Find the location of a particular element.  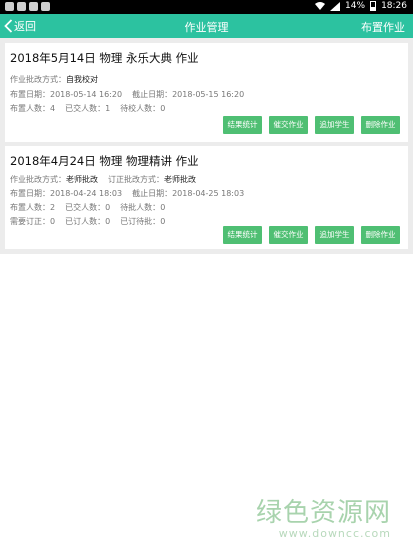

header: 返回 作业管理 布置作业 is located at coordinates (206, 26).